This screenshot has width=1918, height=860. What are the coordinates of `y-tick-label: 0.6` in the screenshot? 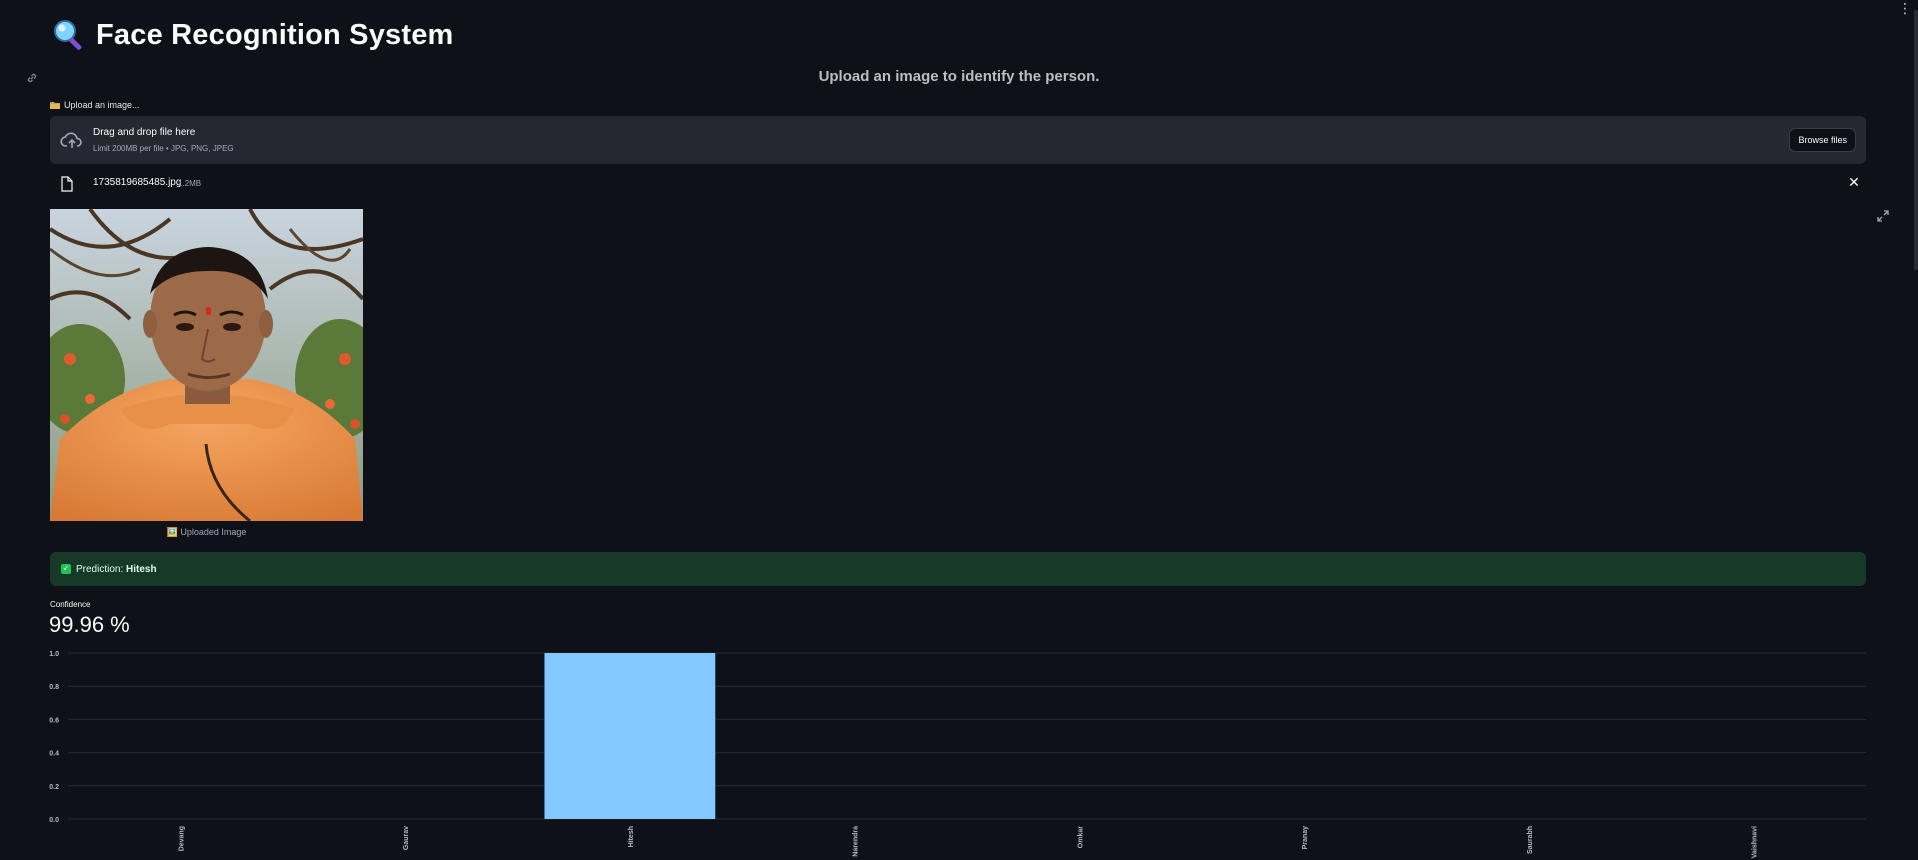 It's located at (54, 720).